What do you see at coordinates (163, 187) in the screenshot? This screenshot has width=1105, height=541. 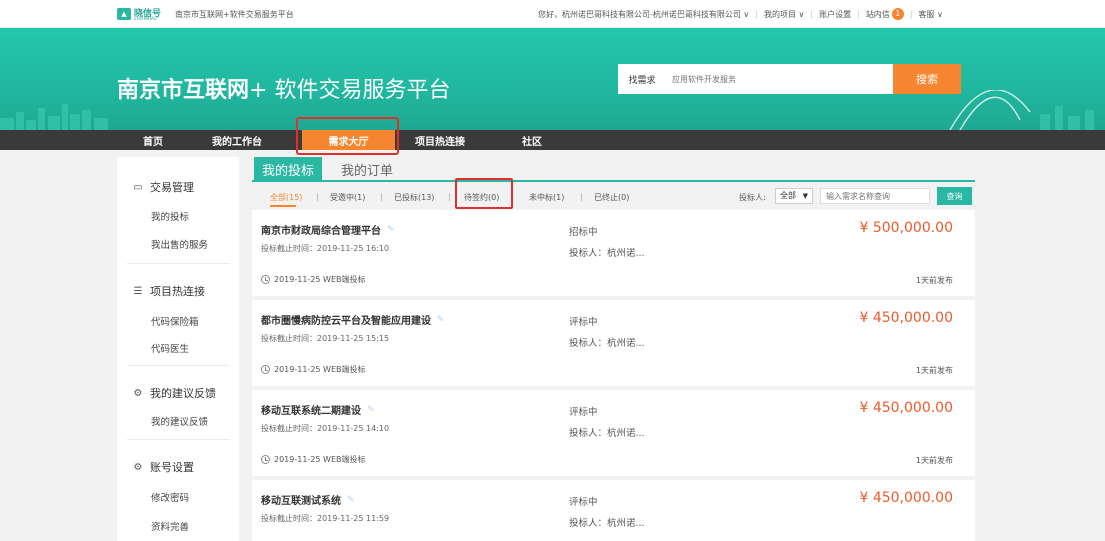 I see `sidebar-group-trade: ▭ 交易管理` at bounding box center [163, 187].